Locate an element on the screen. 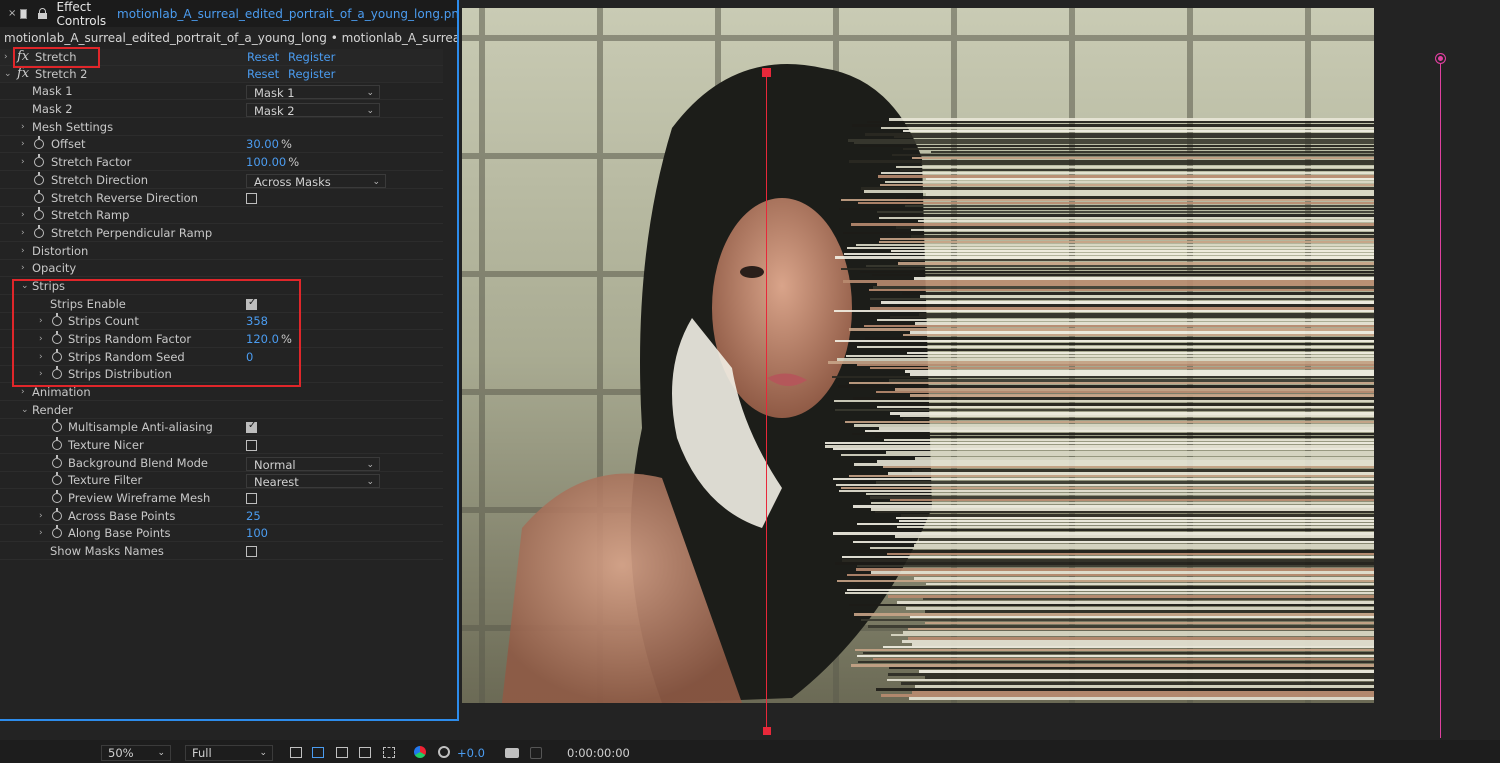  mask-path-line is located at coordinates (766, 402).